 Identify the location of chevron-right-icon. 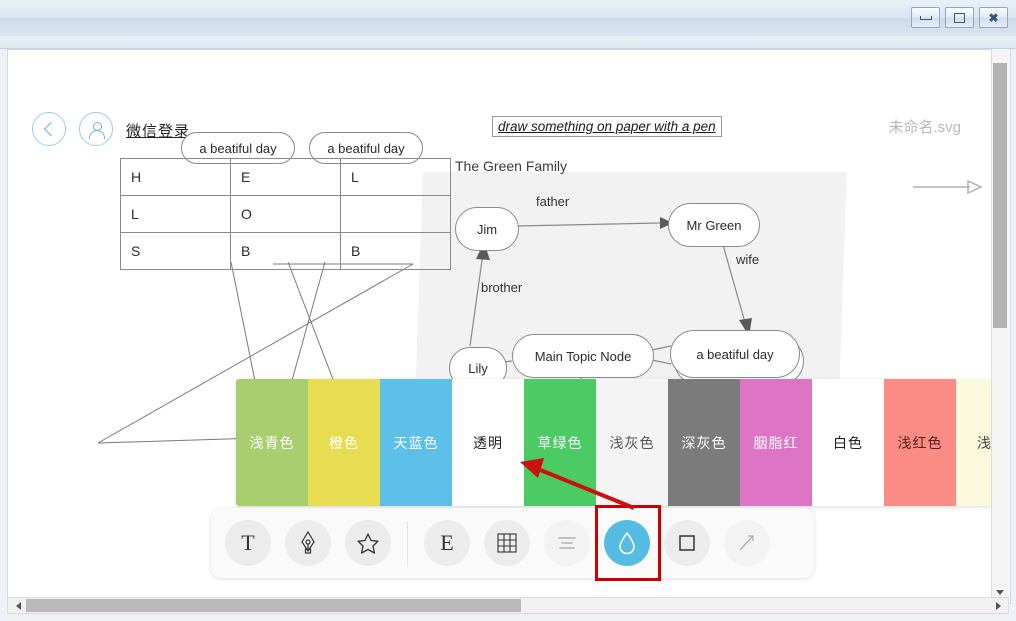
(998, 606).